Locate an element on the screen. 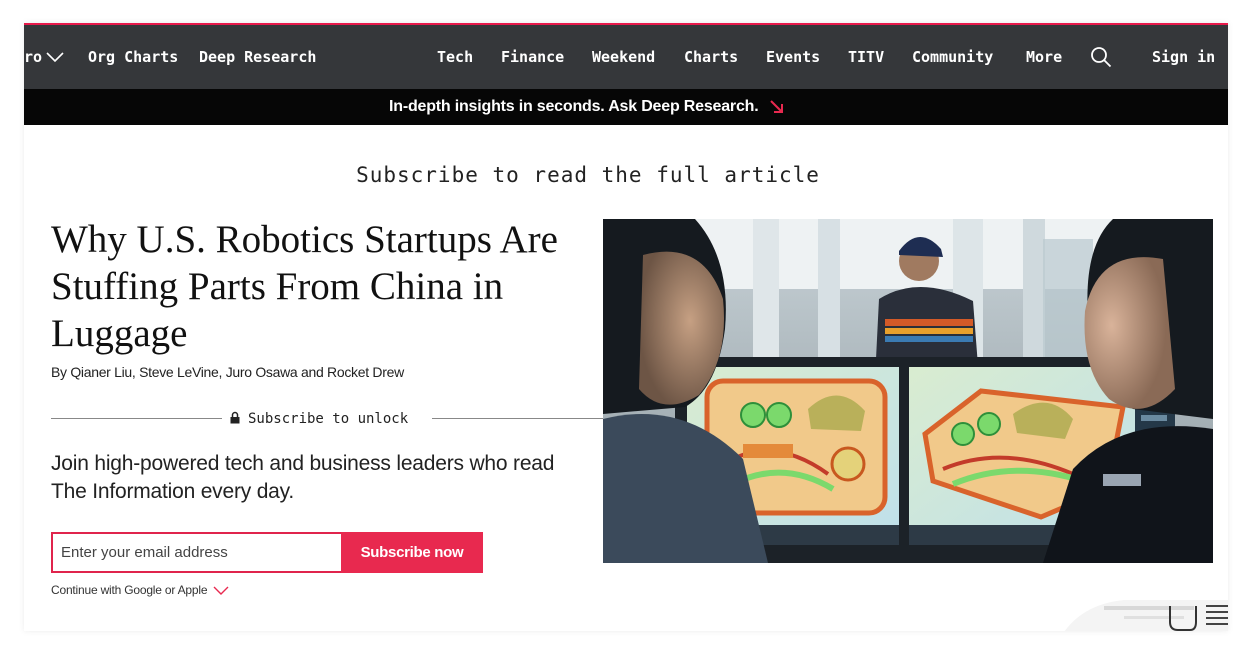 This screenshot has width=1252, height=654. subscribe-to-unlock: Subscribe to unlock is located at coordinates (319, 419).